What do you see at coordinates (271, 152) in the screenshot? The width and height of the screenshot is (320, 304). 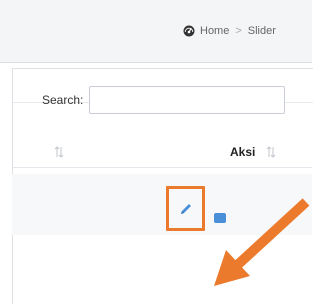 I see `sort-arrows-icon` at bounding box center [271, 152].